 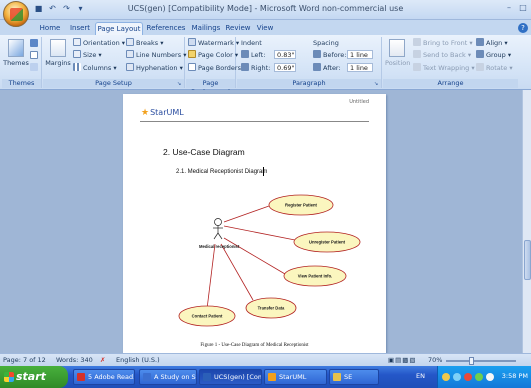 I want to click on use-case-label: Unregister Patient, so click(x=327, y=242).